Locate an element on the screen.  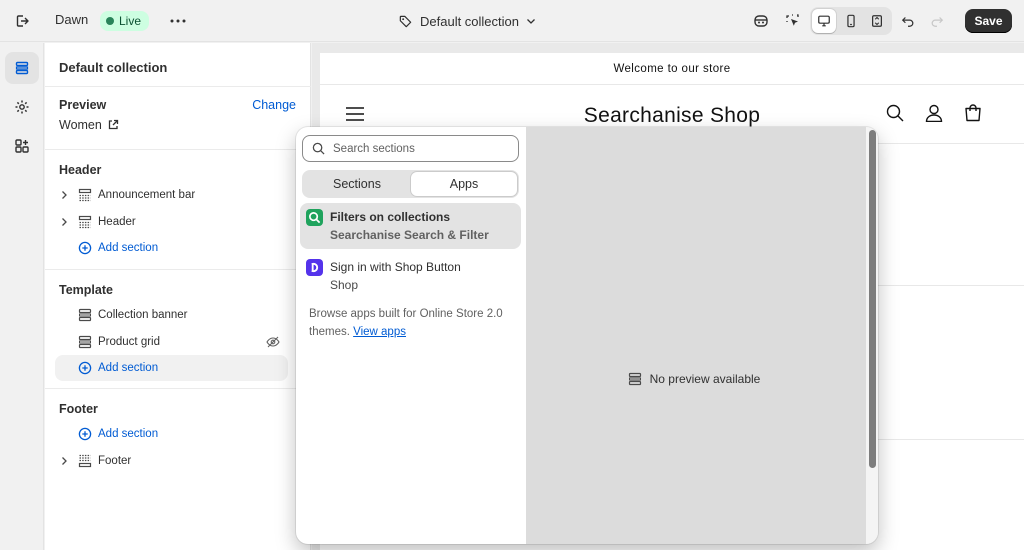
section-collection-banner: Collection banner is located at coordinates (171, 315).